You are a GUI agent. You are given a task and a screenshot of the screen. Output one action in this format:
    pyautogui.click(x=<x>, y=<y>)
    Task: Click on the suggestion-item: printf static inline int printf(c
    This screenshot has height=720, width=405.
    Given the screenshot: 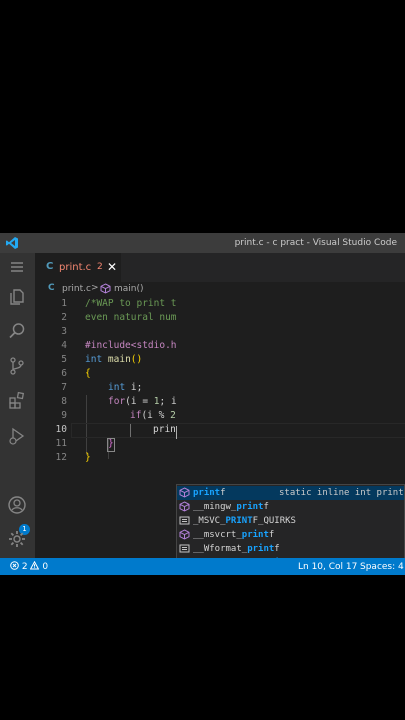 What is the action you would take?
    pyautogui.click(x=290, y=493)
    